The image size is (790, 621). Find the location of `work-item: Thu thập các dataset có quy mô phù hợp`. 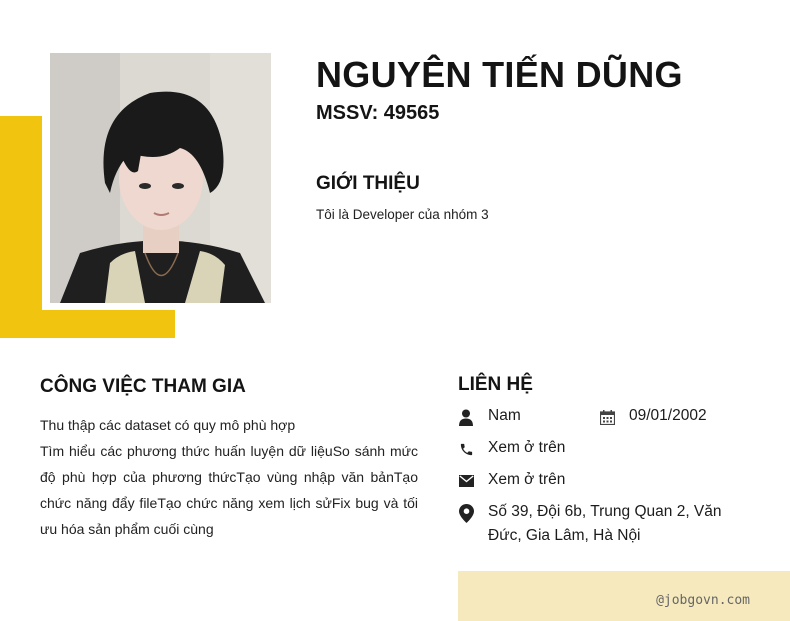

work-item: Thu thập các dataset có quy mô phù hợp is located at coordinates (168, 425).